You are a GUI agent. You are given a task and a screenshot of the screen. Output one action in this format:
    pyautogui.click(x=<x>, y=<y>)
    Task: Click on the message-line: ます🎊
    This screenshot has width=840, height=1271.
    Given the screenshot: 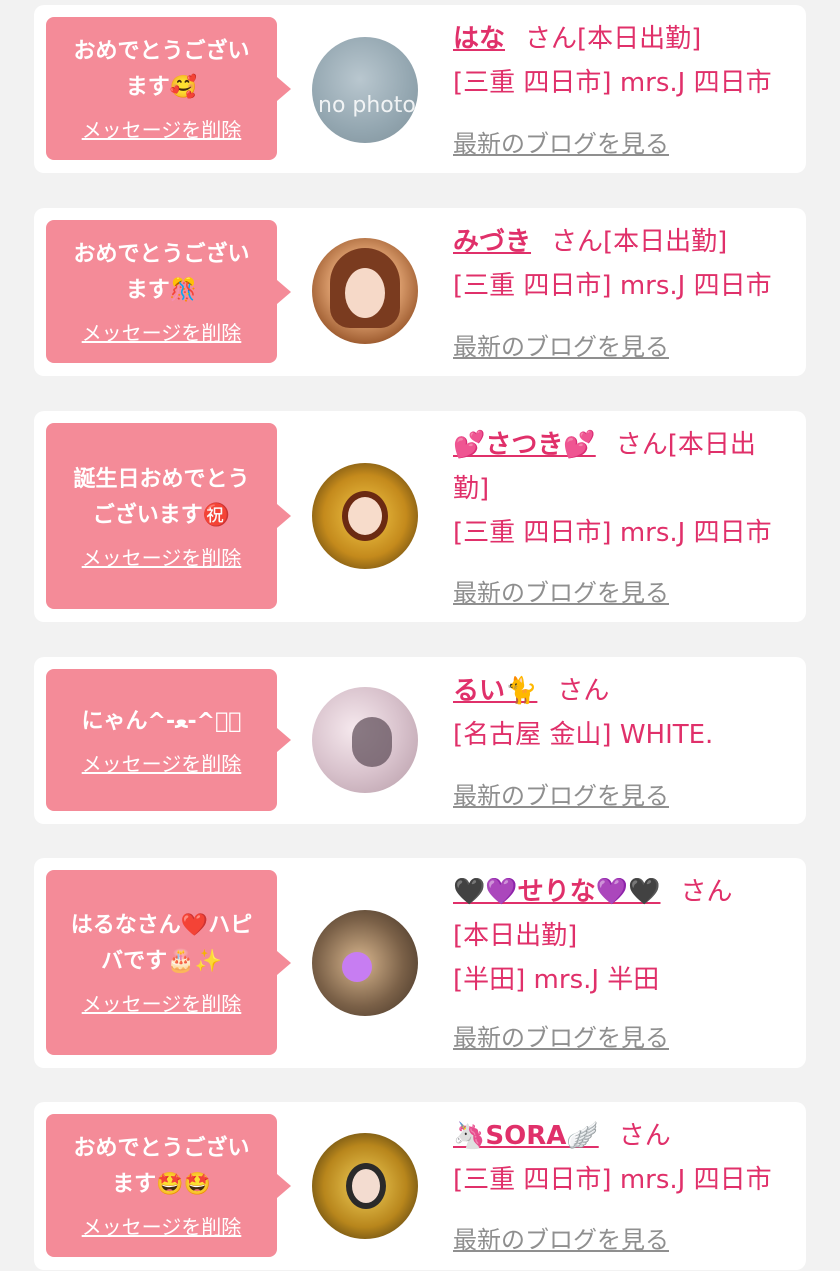 What is the action you would take?
    pyautogui.click(x=161, y=290)
    